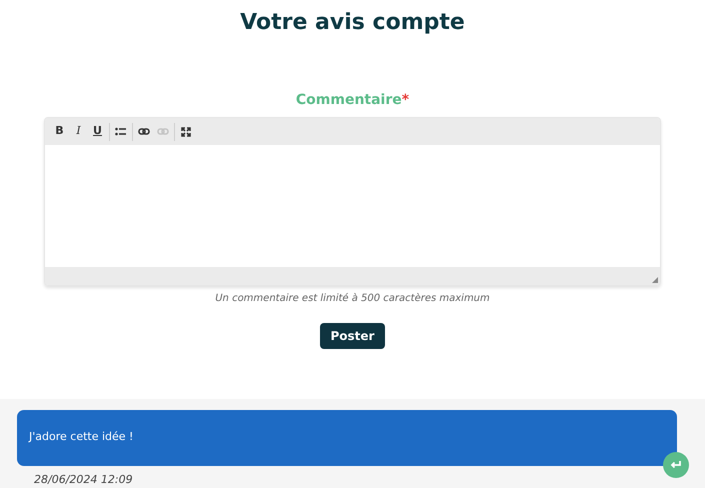 The image size is (705, 488). What do you see at coordinates (352, 299) in the screenshot?
I see `character-limit-hint: Un commentaire est limité à 500 caractères maximum` at bounding box center [352, 299].